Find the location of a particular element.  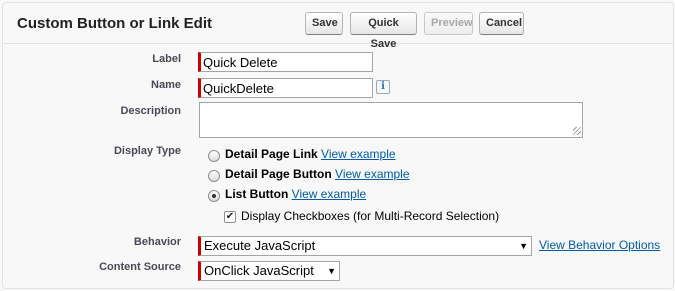

preview-button: Preview is located at coordinates (448, 23).